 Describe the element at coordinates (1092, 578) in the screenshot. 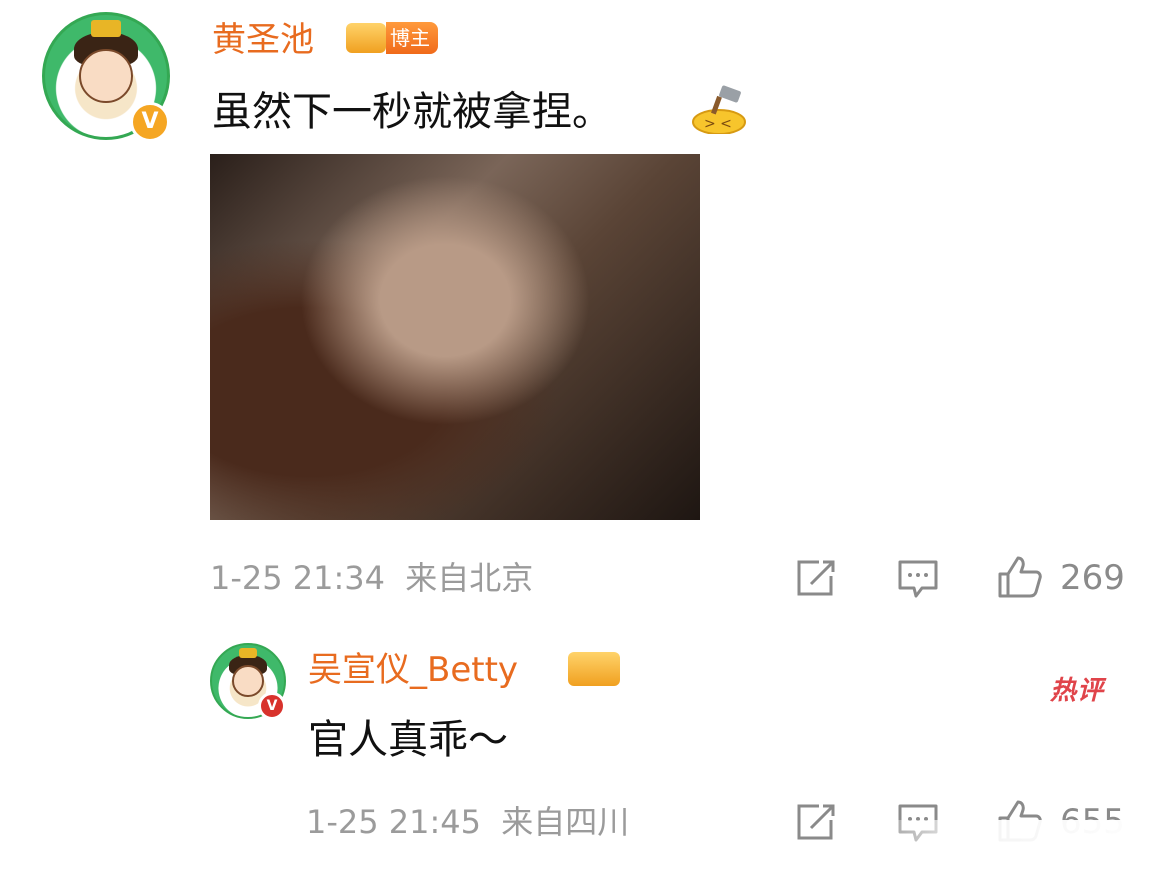

I see `like-count: 269` at that location.